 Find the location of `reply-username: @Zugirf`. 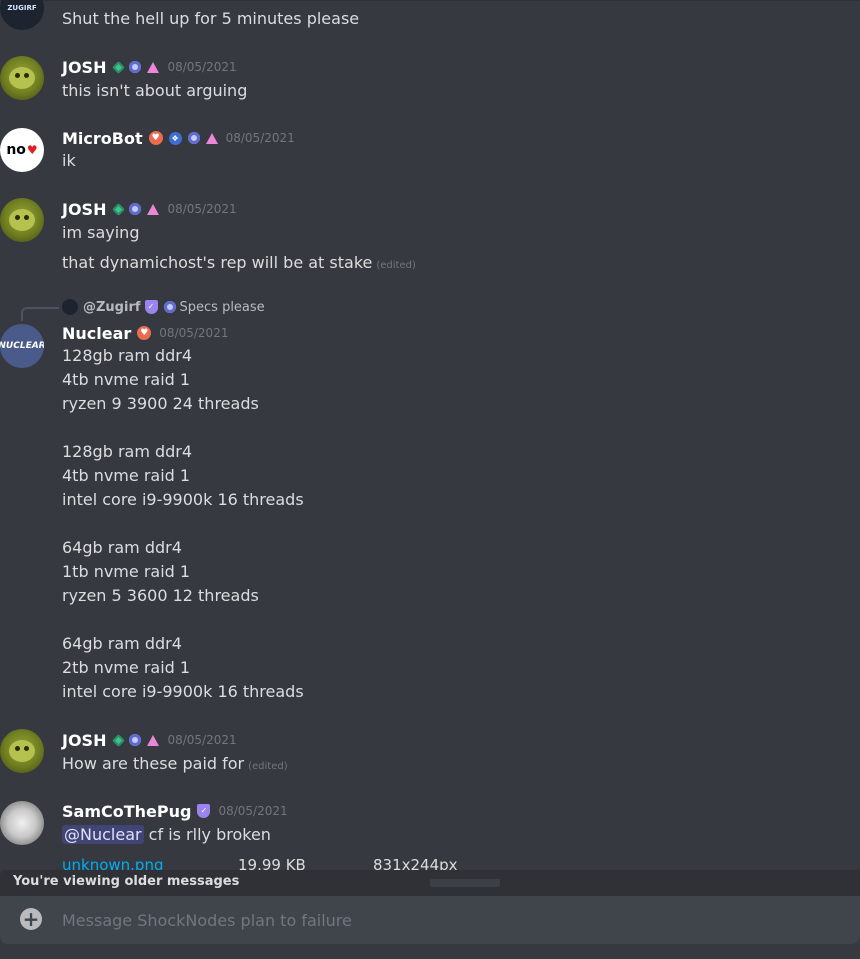

reply-username: @Zugirf is located at coordinates (112, 307).